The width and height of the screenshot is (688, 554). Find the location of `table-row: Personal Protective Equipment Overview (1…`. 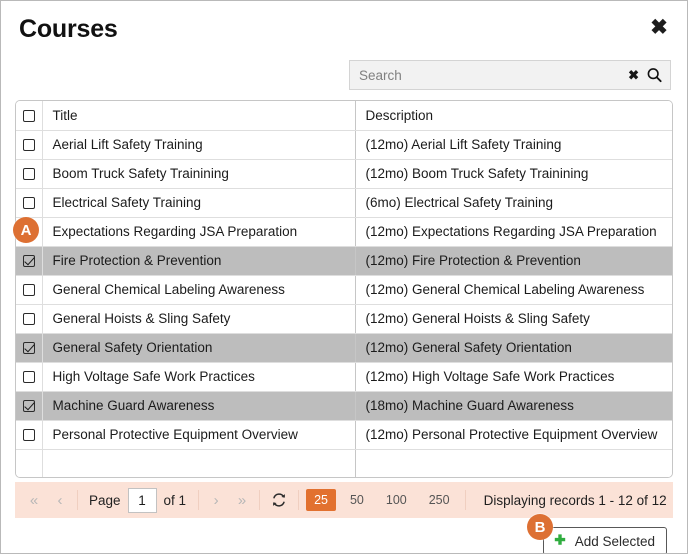

table-row: Personal Protective Equipment Overview (1… is located at coordinates (344, 435).